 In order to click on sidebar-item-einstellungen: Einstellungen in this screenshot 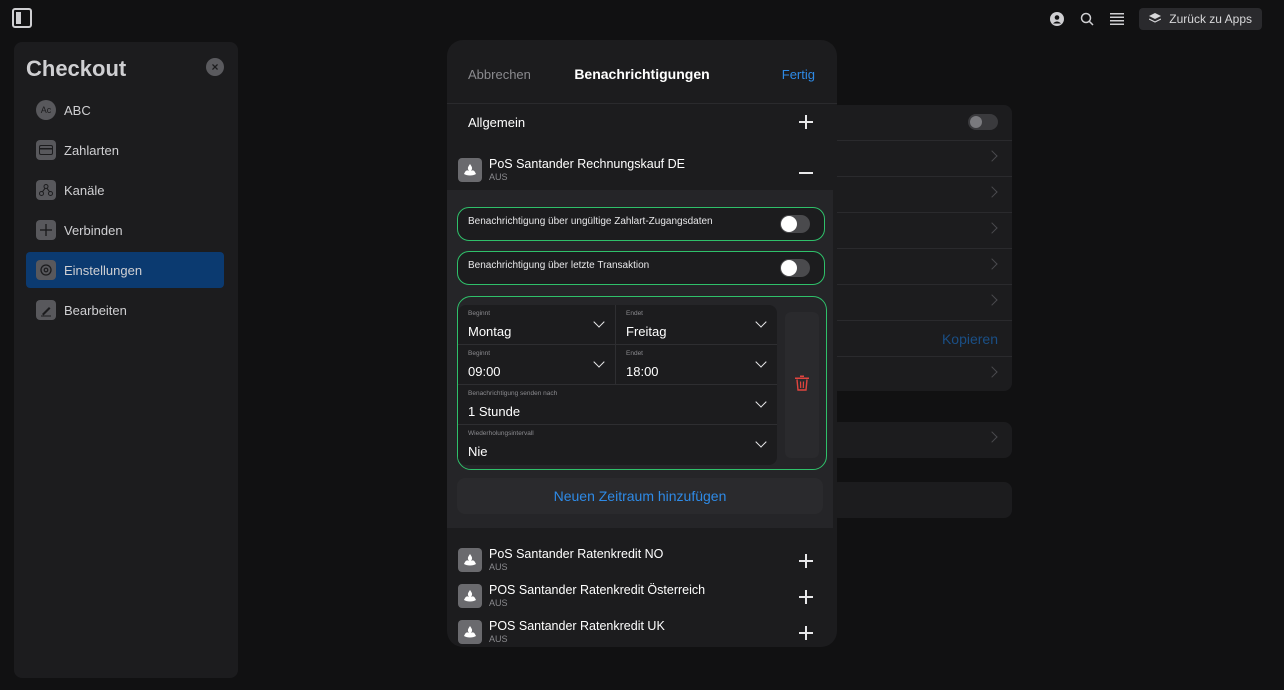, I will do `click(125, 270)`.